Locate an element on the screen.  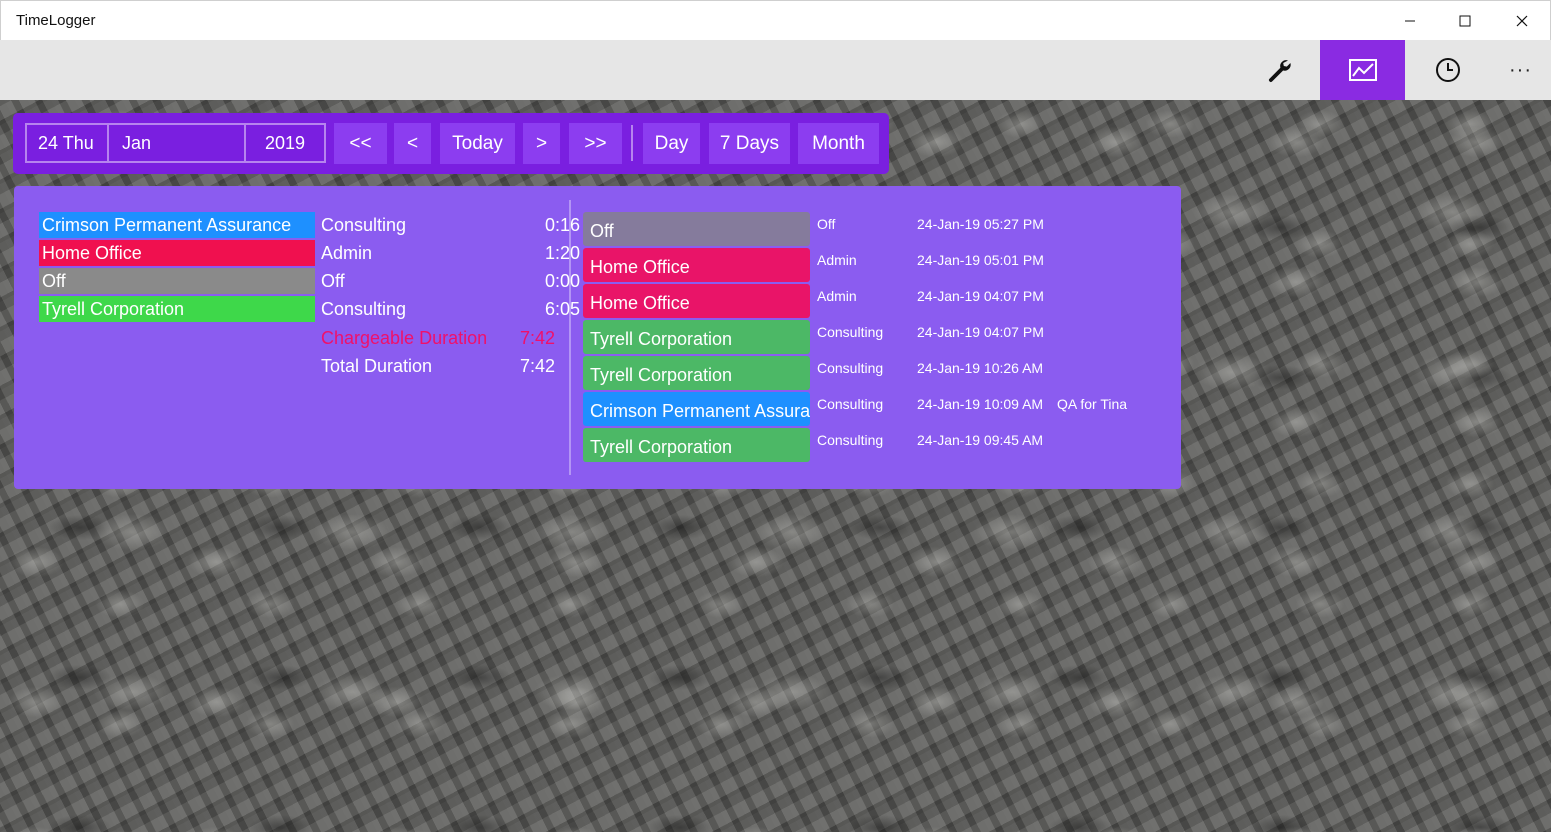
wrench-icon is located at coordinates (1279, 71).